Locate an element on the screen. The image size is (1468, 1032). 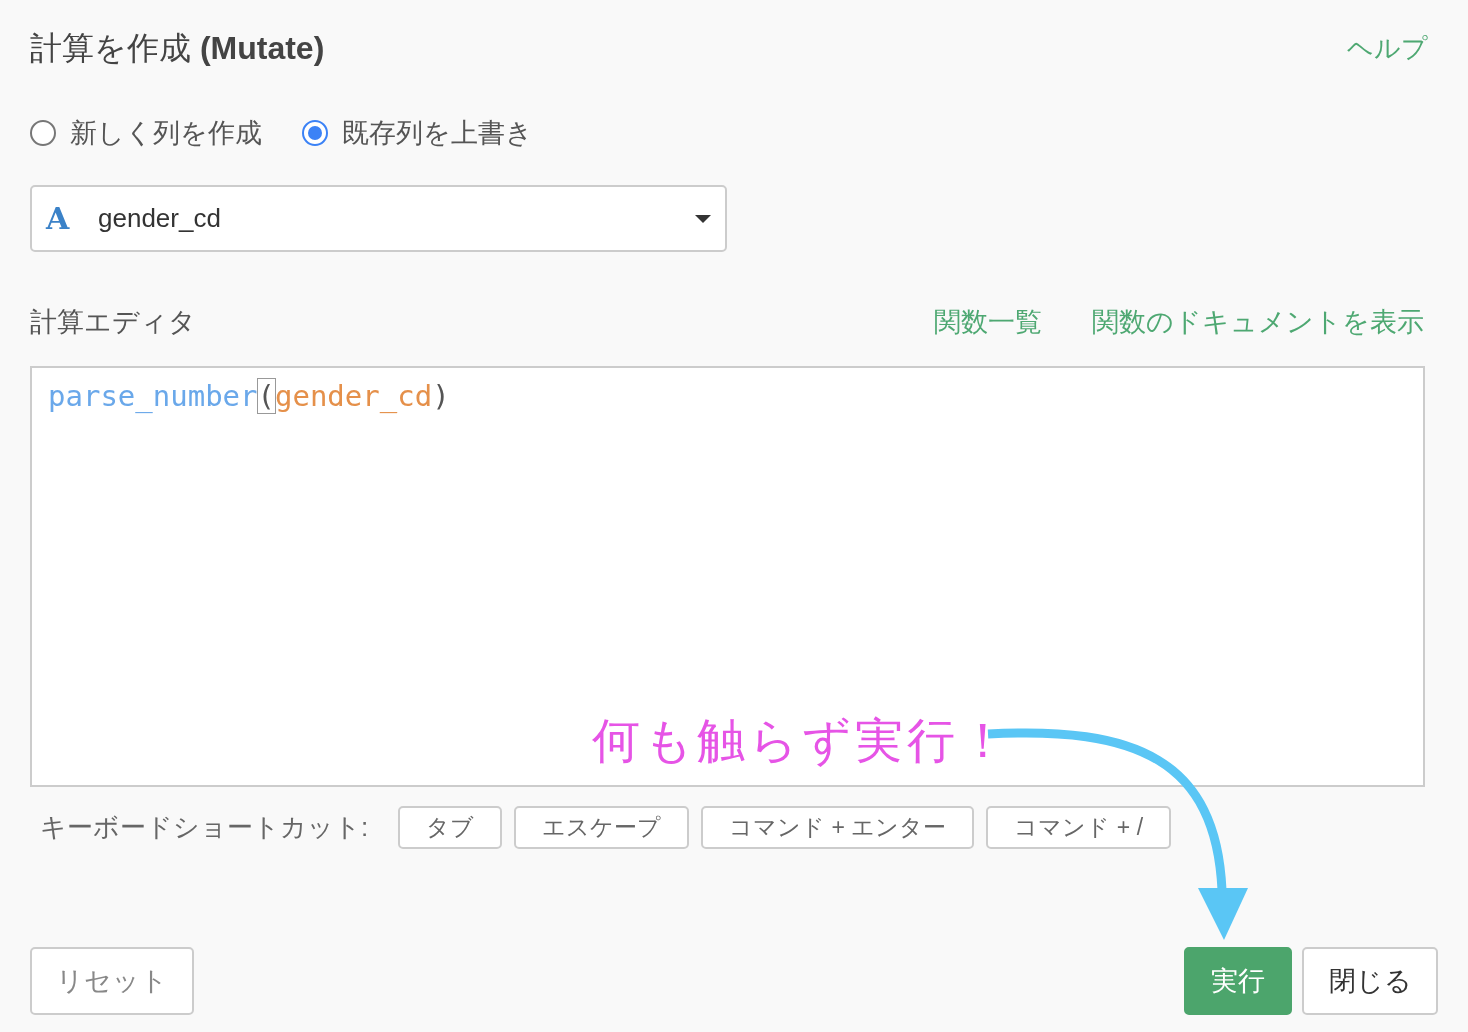
annotation-text: 何も触らず実行！ is located at coordinates (801, 740).